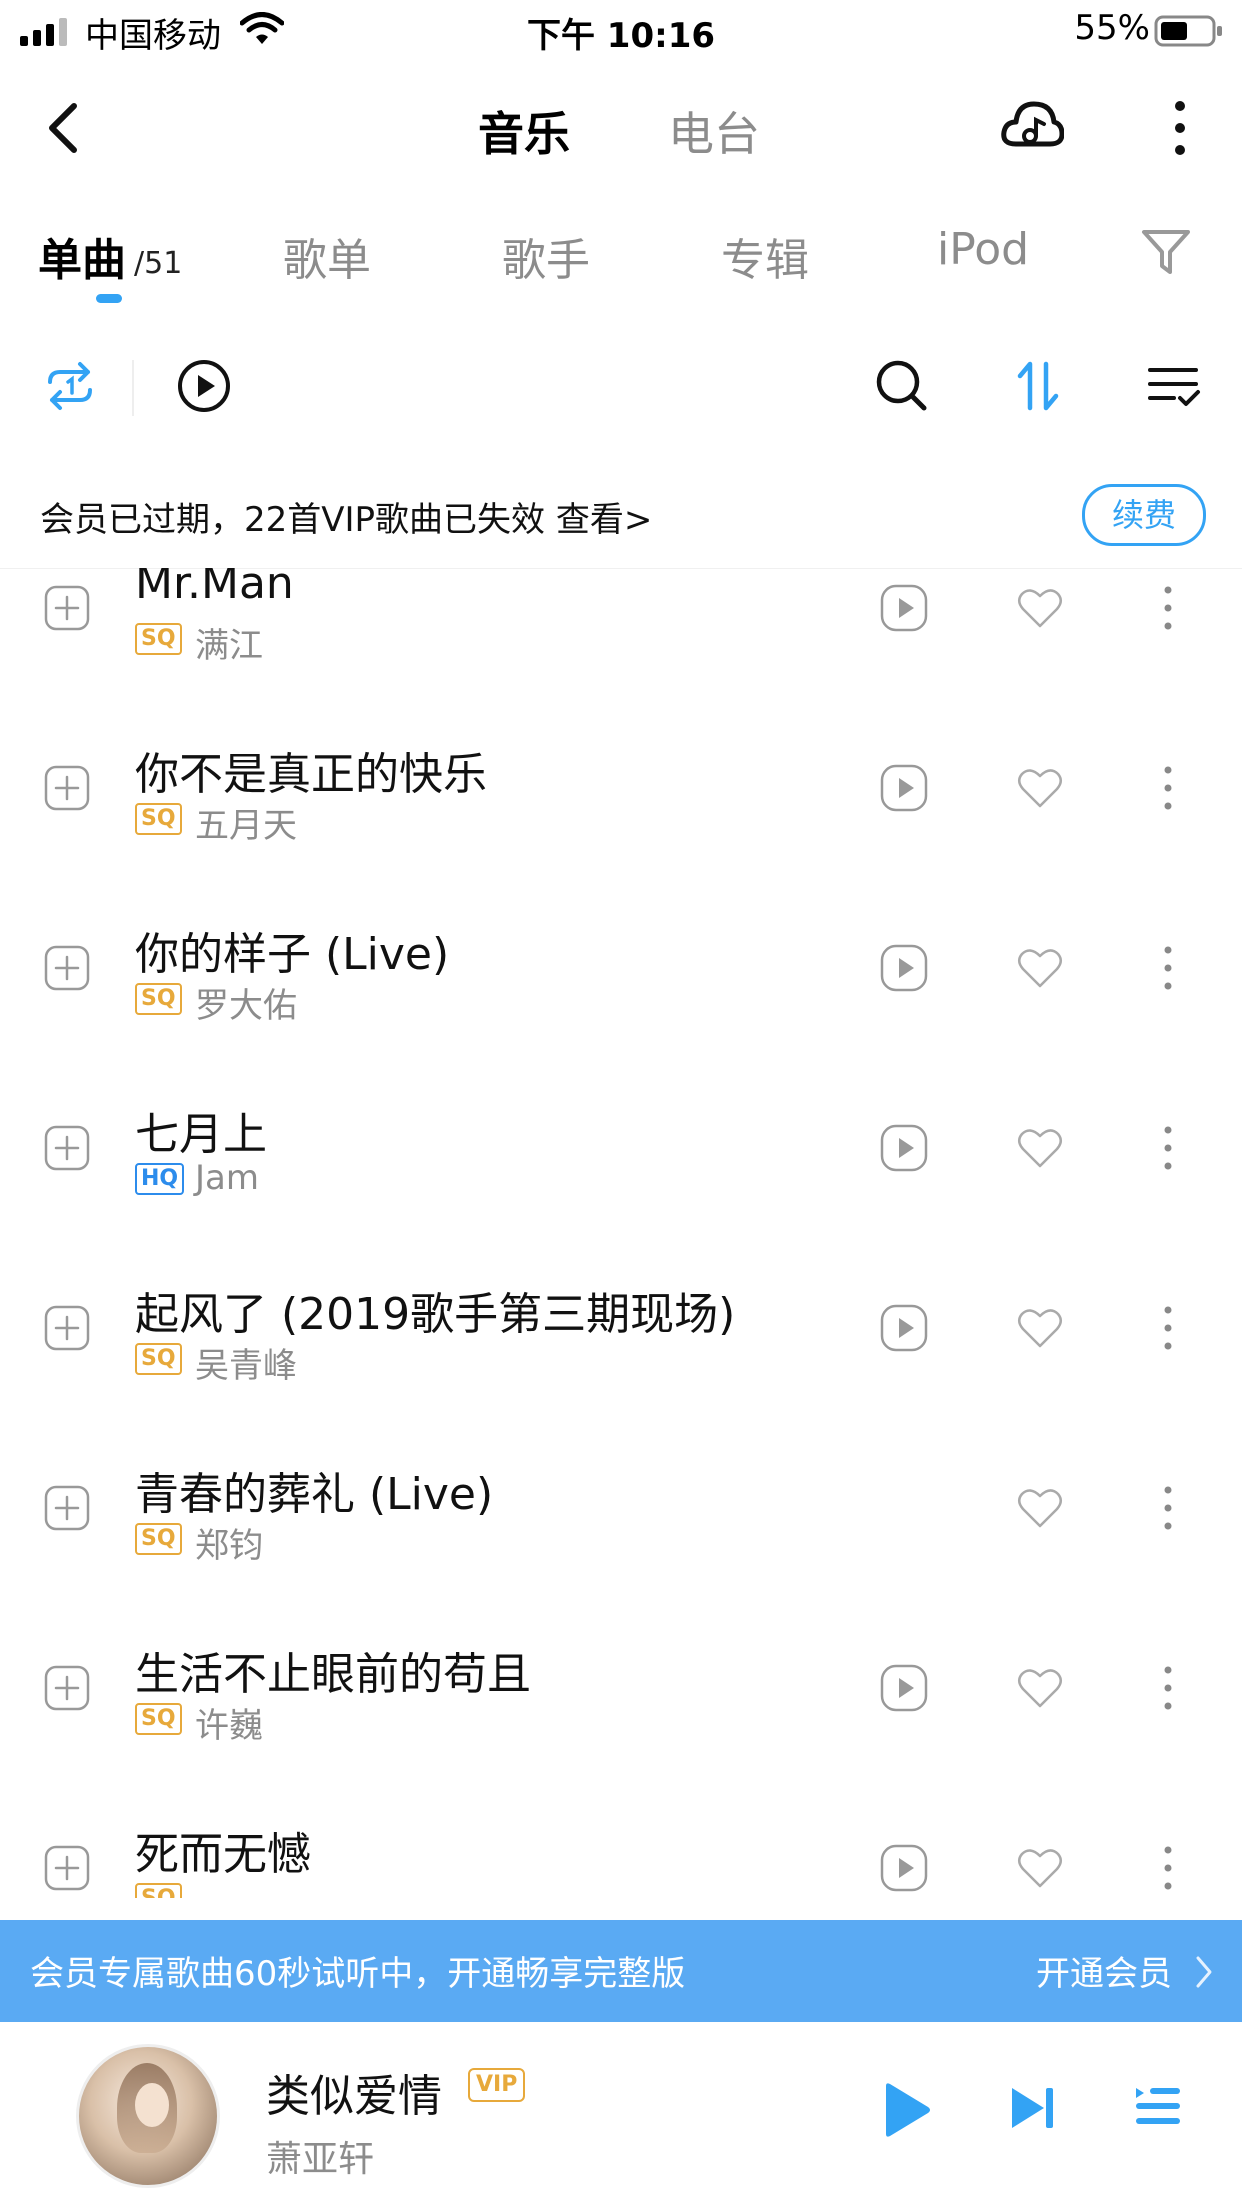 This screenshot has height=2208, width=1242. Describe the element at coordinates (435, 1314) in the screenshot. I see `song-title: 起风了 (2019歌手第三期现场)` at that location.